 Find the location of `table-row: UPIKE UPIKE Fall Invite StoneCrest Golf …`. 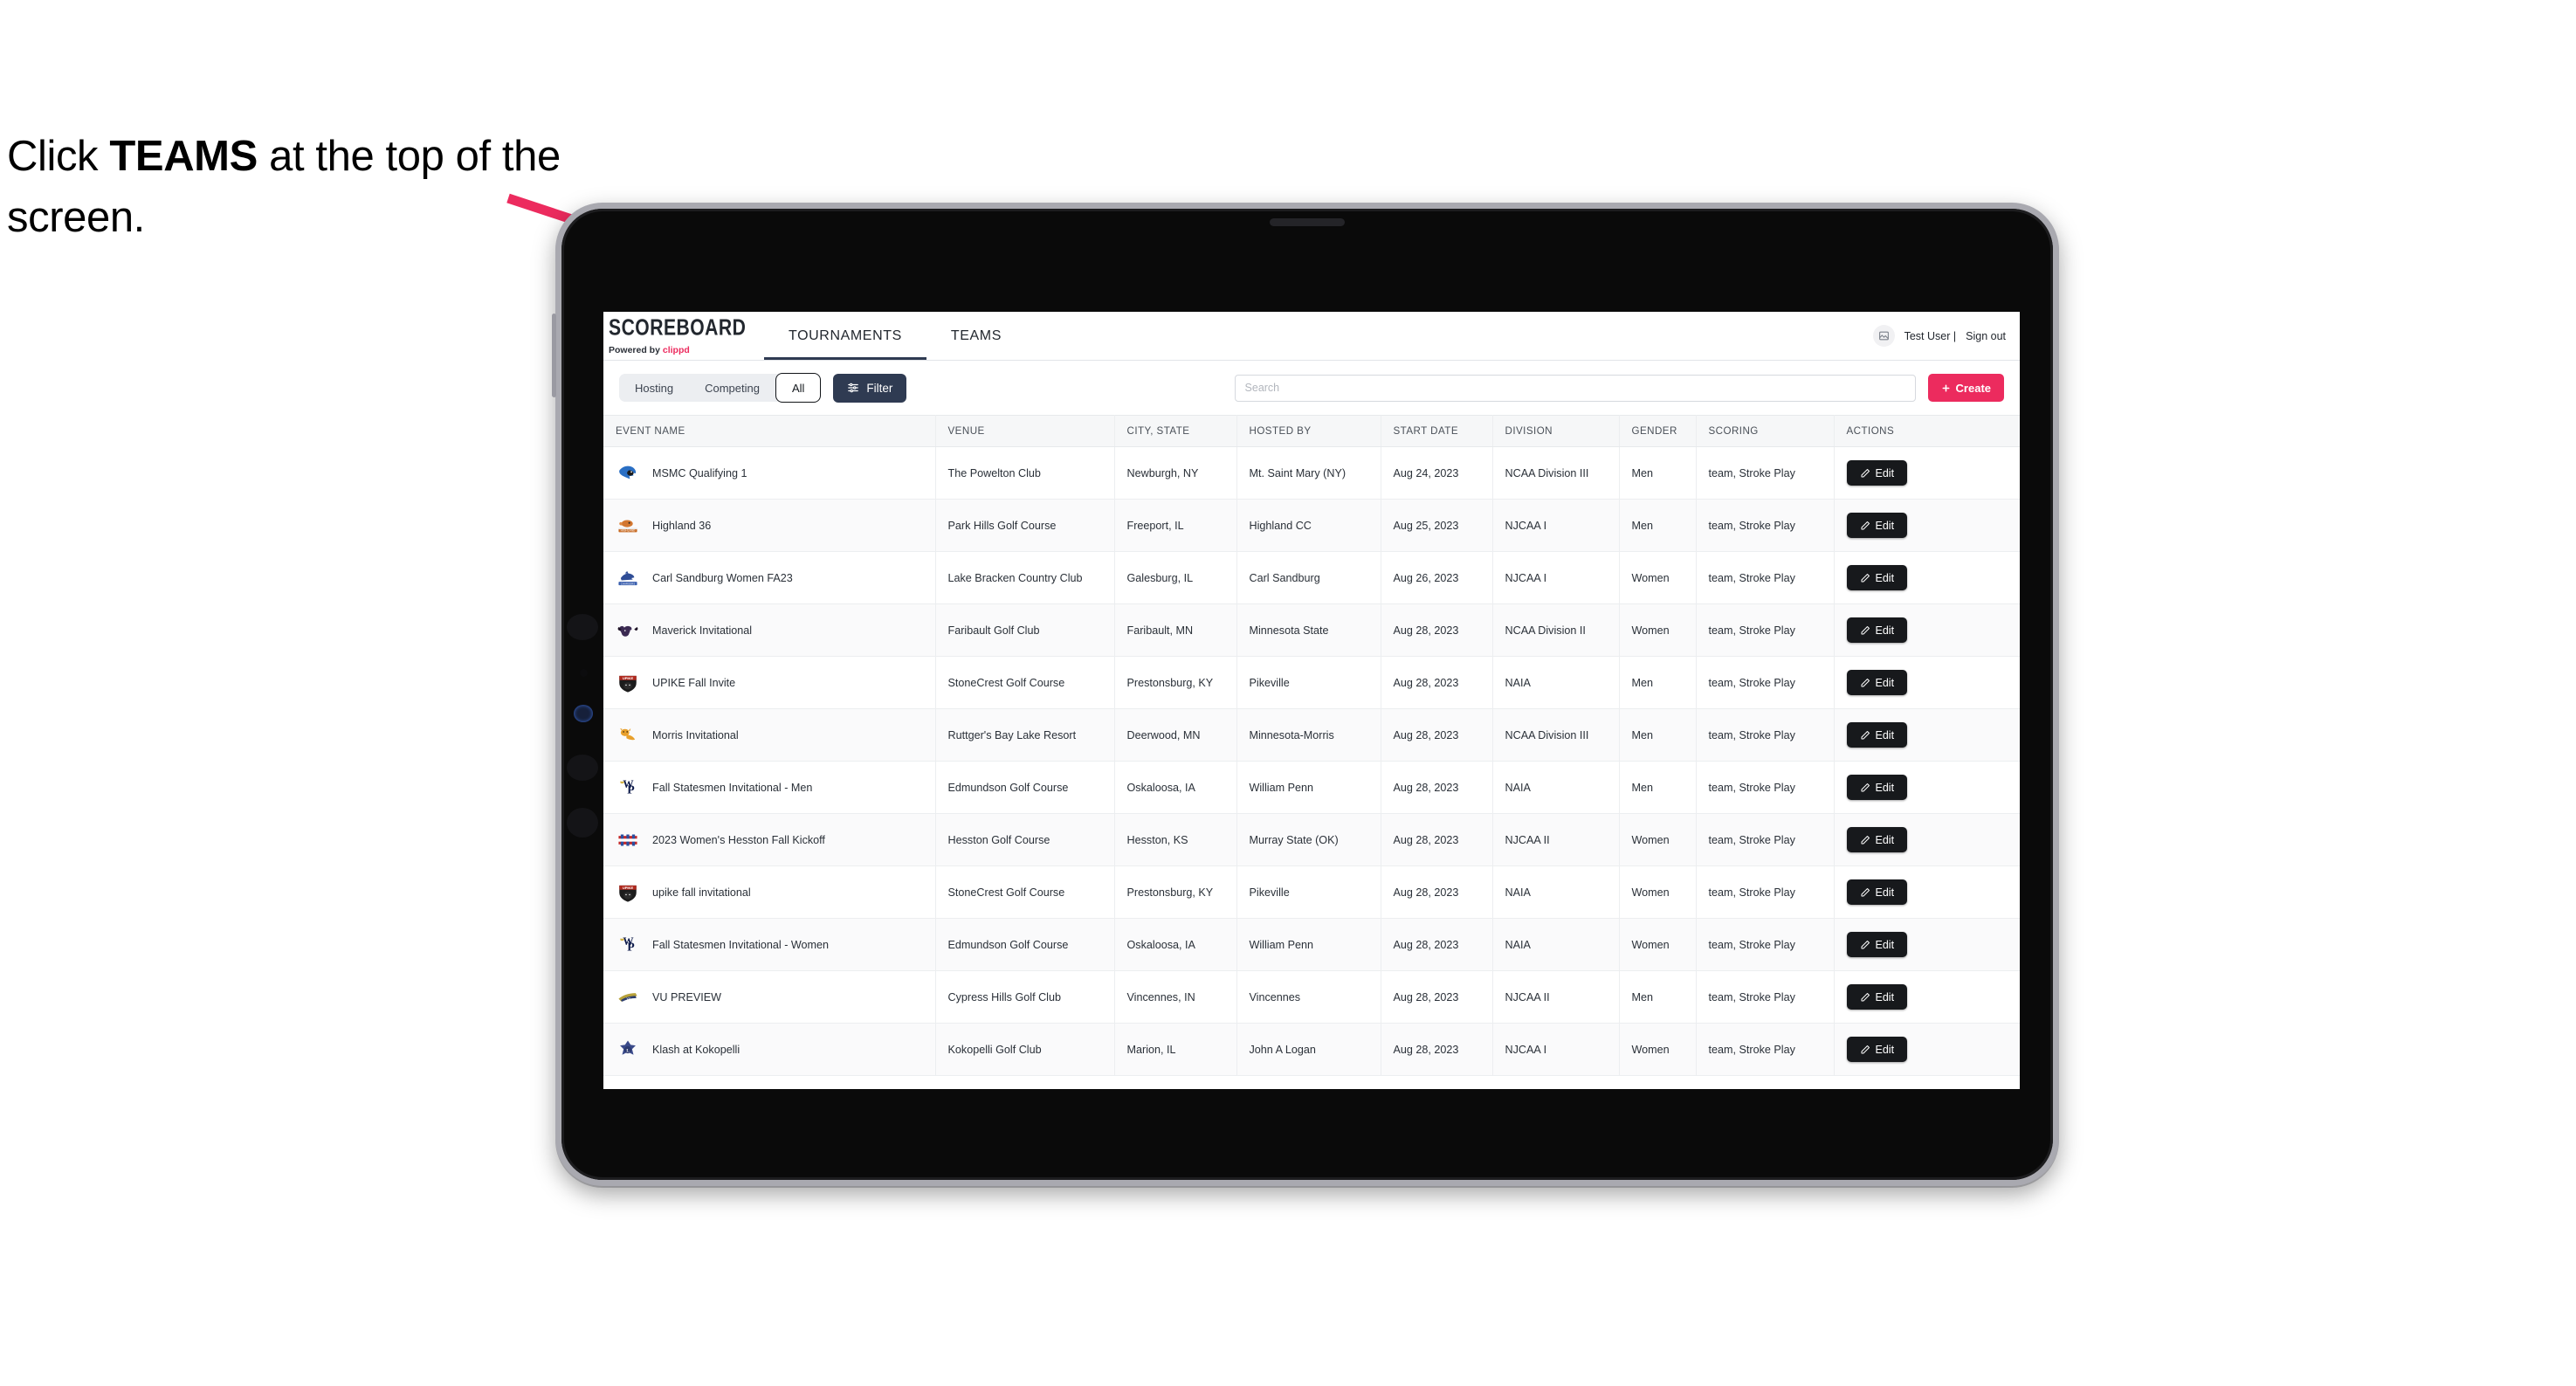

table-row: UPIKE UPIKE Fall Invite StoneCrest Golf … is located at coordinates (1311, 682).